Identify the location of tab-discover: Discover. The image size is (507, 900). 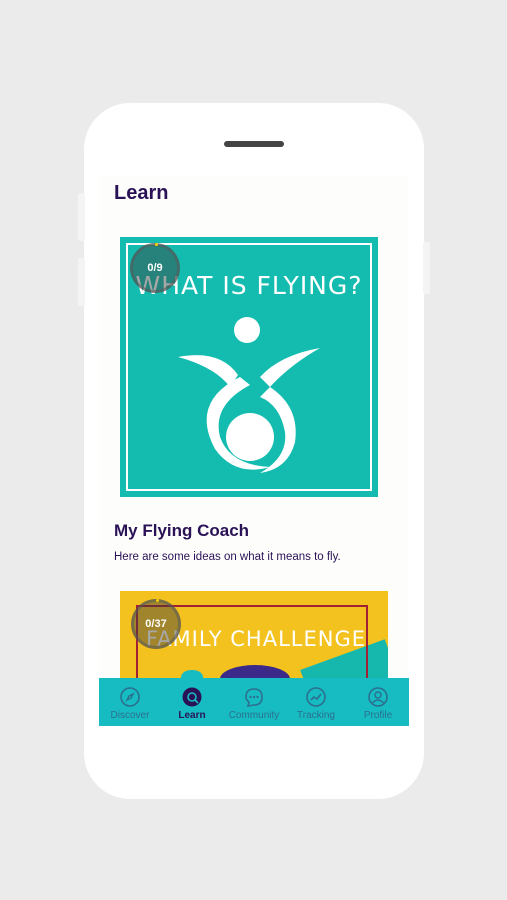
(130, 702).